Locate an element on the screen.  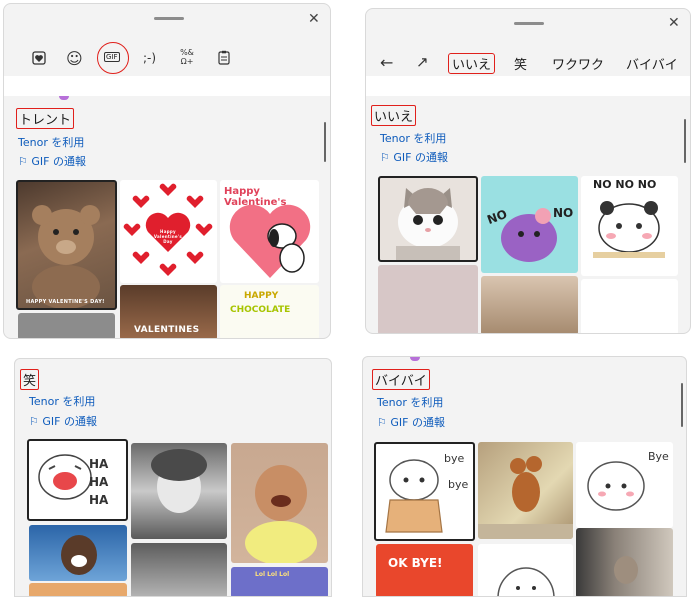
section-title: トレント is located at coordinates (45, 118).